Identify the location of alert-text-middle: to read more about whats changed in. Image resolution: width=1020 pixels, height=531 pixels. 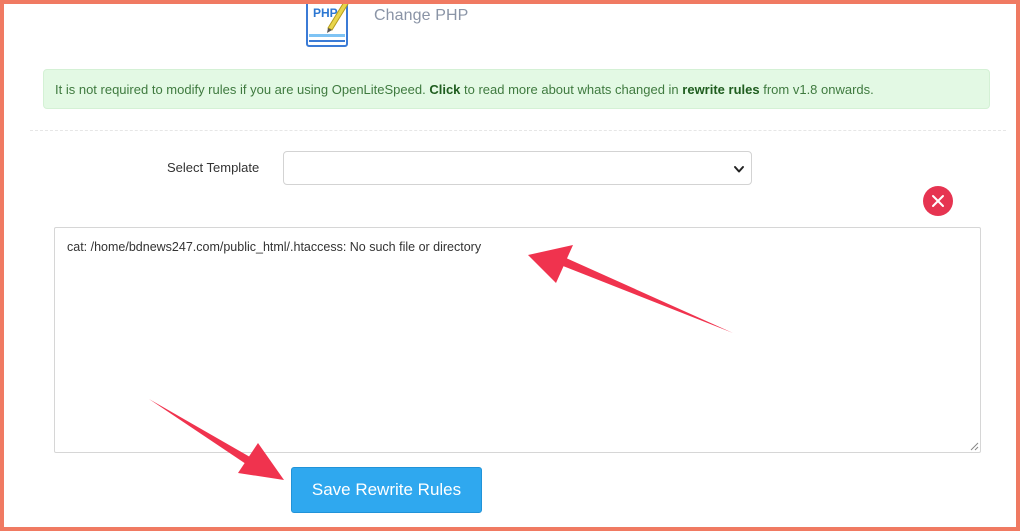
(571, 89).